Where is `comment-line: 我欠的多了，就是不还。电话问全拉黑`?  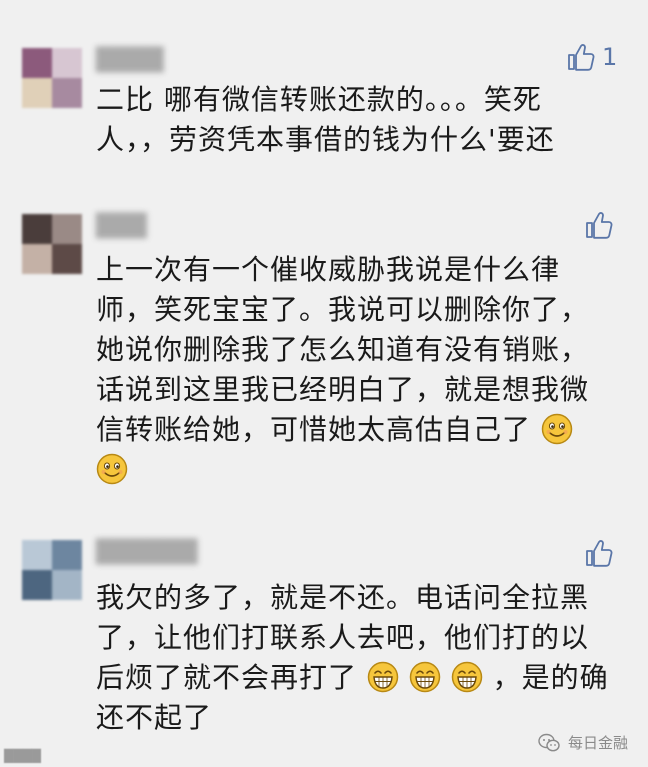 comment-line: 我欠的多了，就是不还。电话问全拉黑 is located at coordinates (343, 597).